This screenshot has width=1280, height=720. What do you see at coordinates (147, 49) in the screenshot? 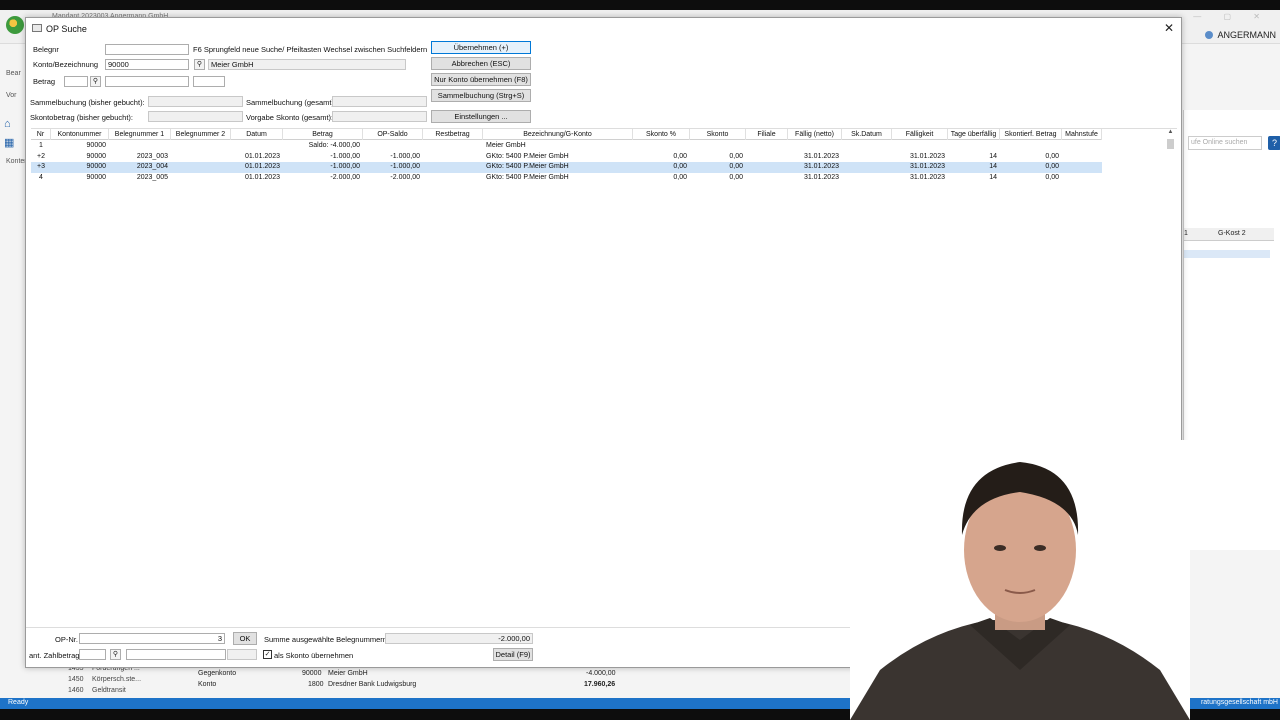
I see `belegnr-input` at bounding box center [147, 49].